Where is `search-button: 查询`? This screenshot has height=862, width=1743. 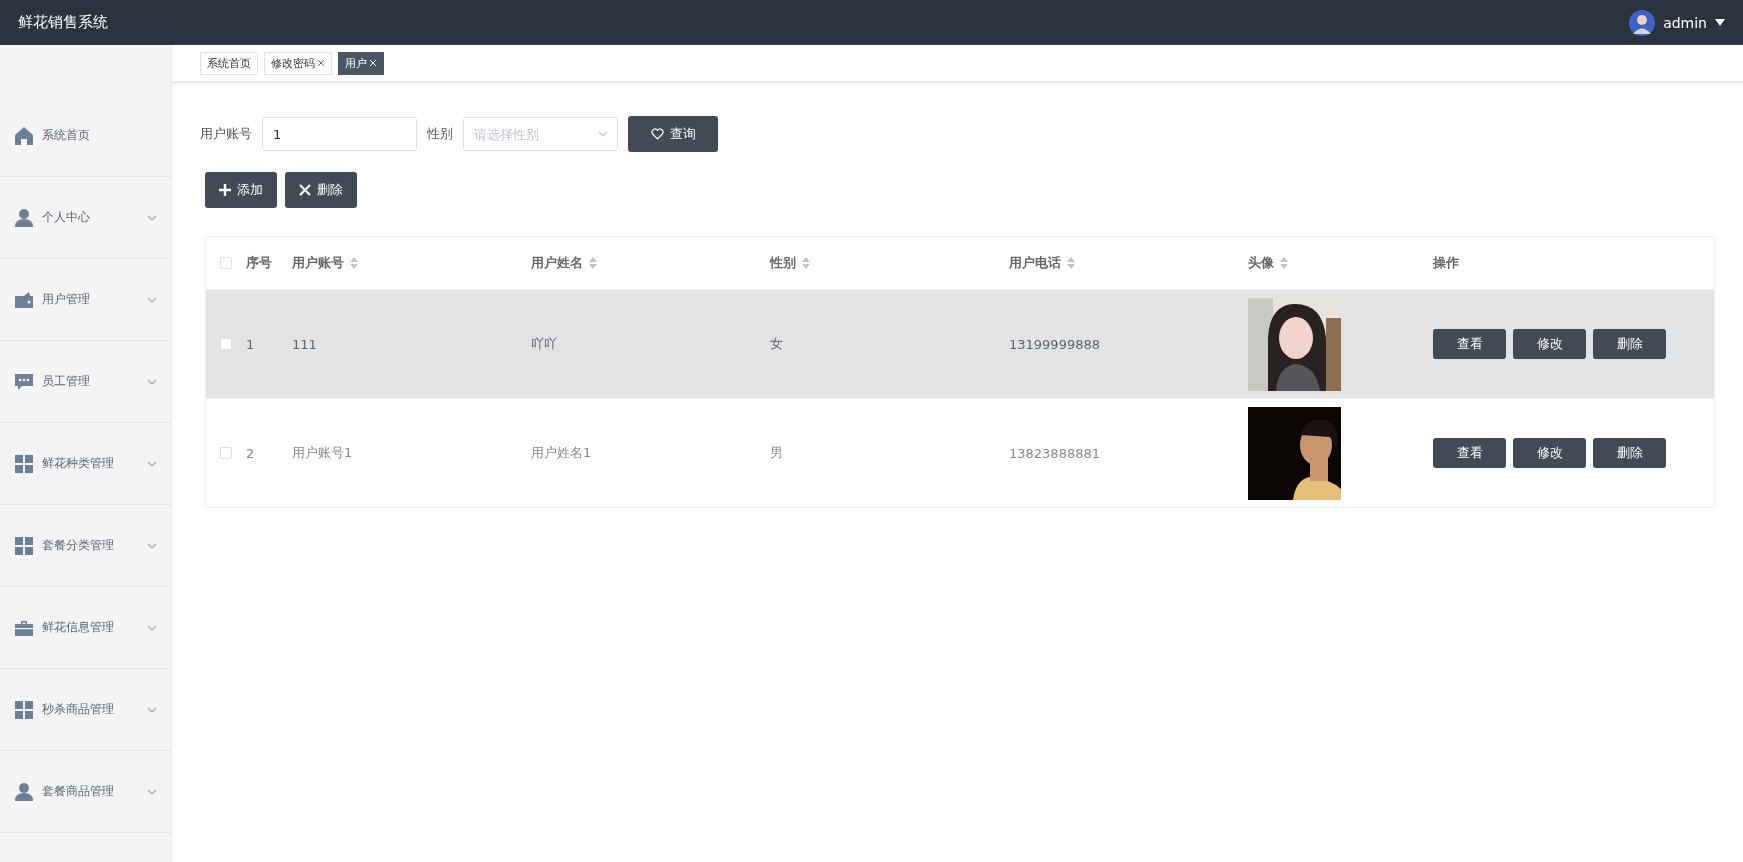 search-button: 查询 is located at coordinates (673, 134).